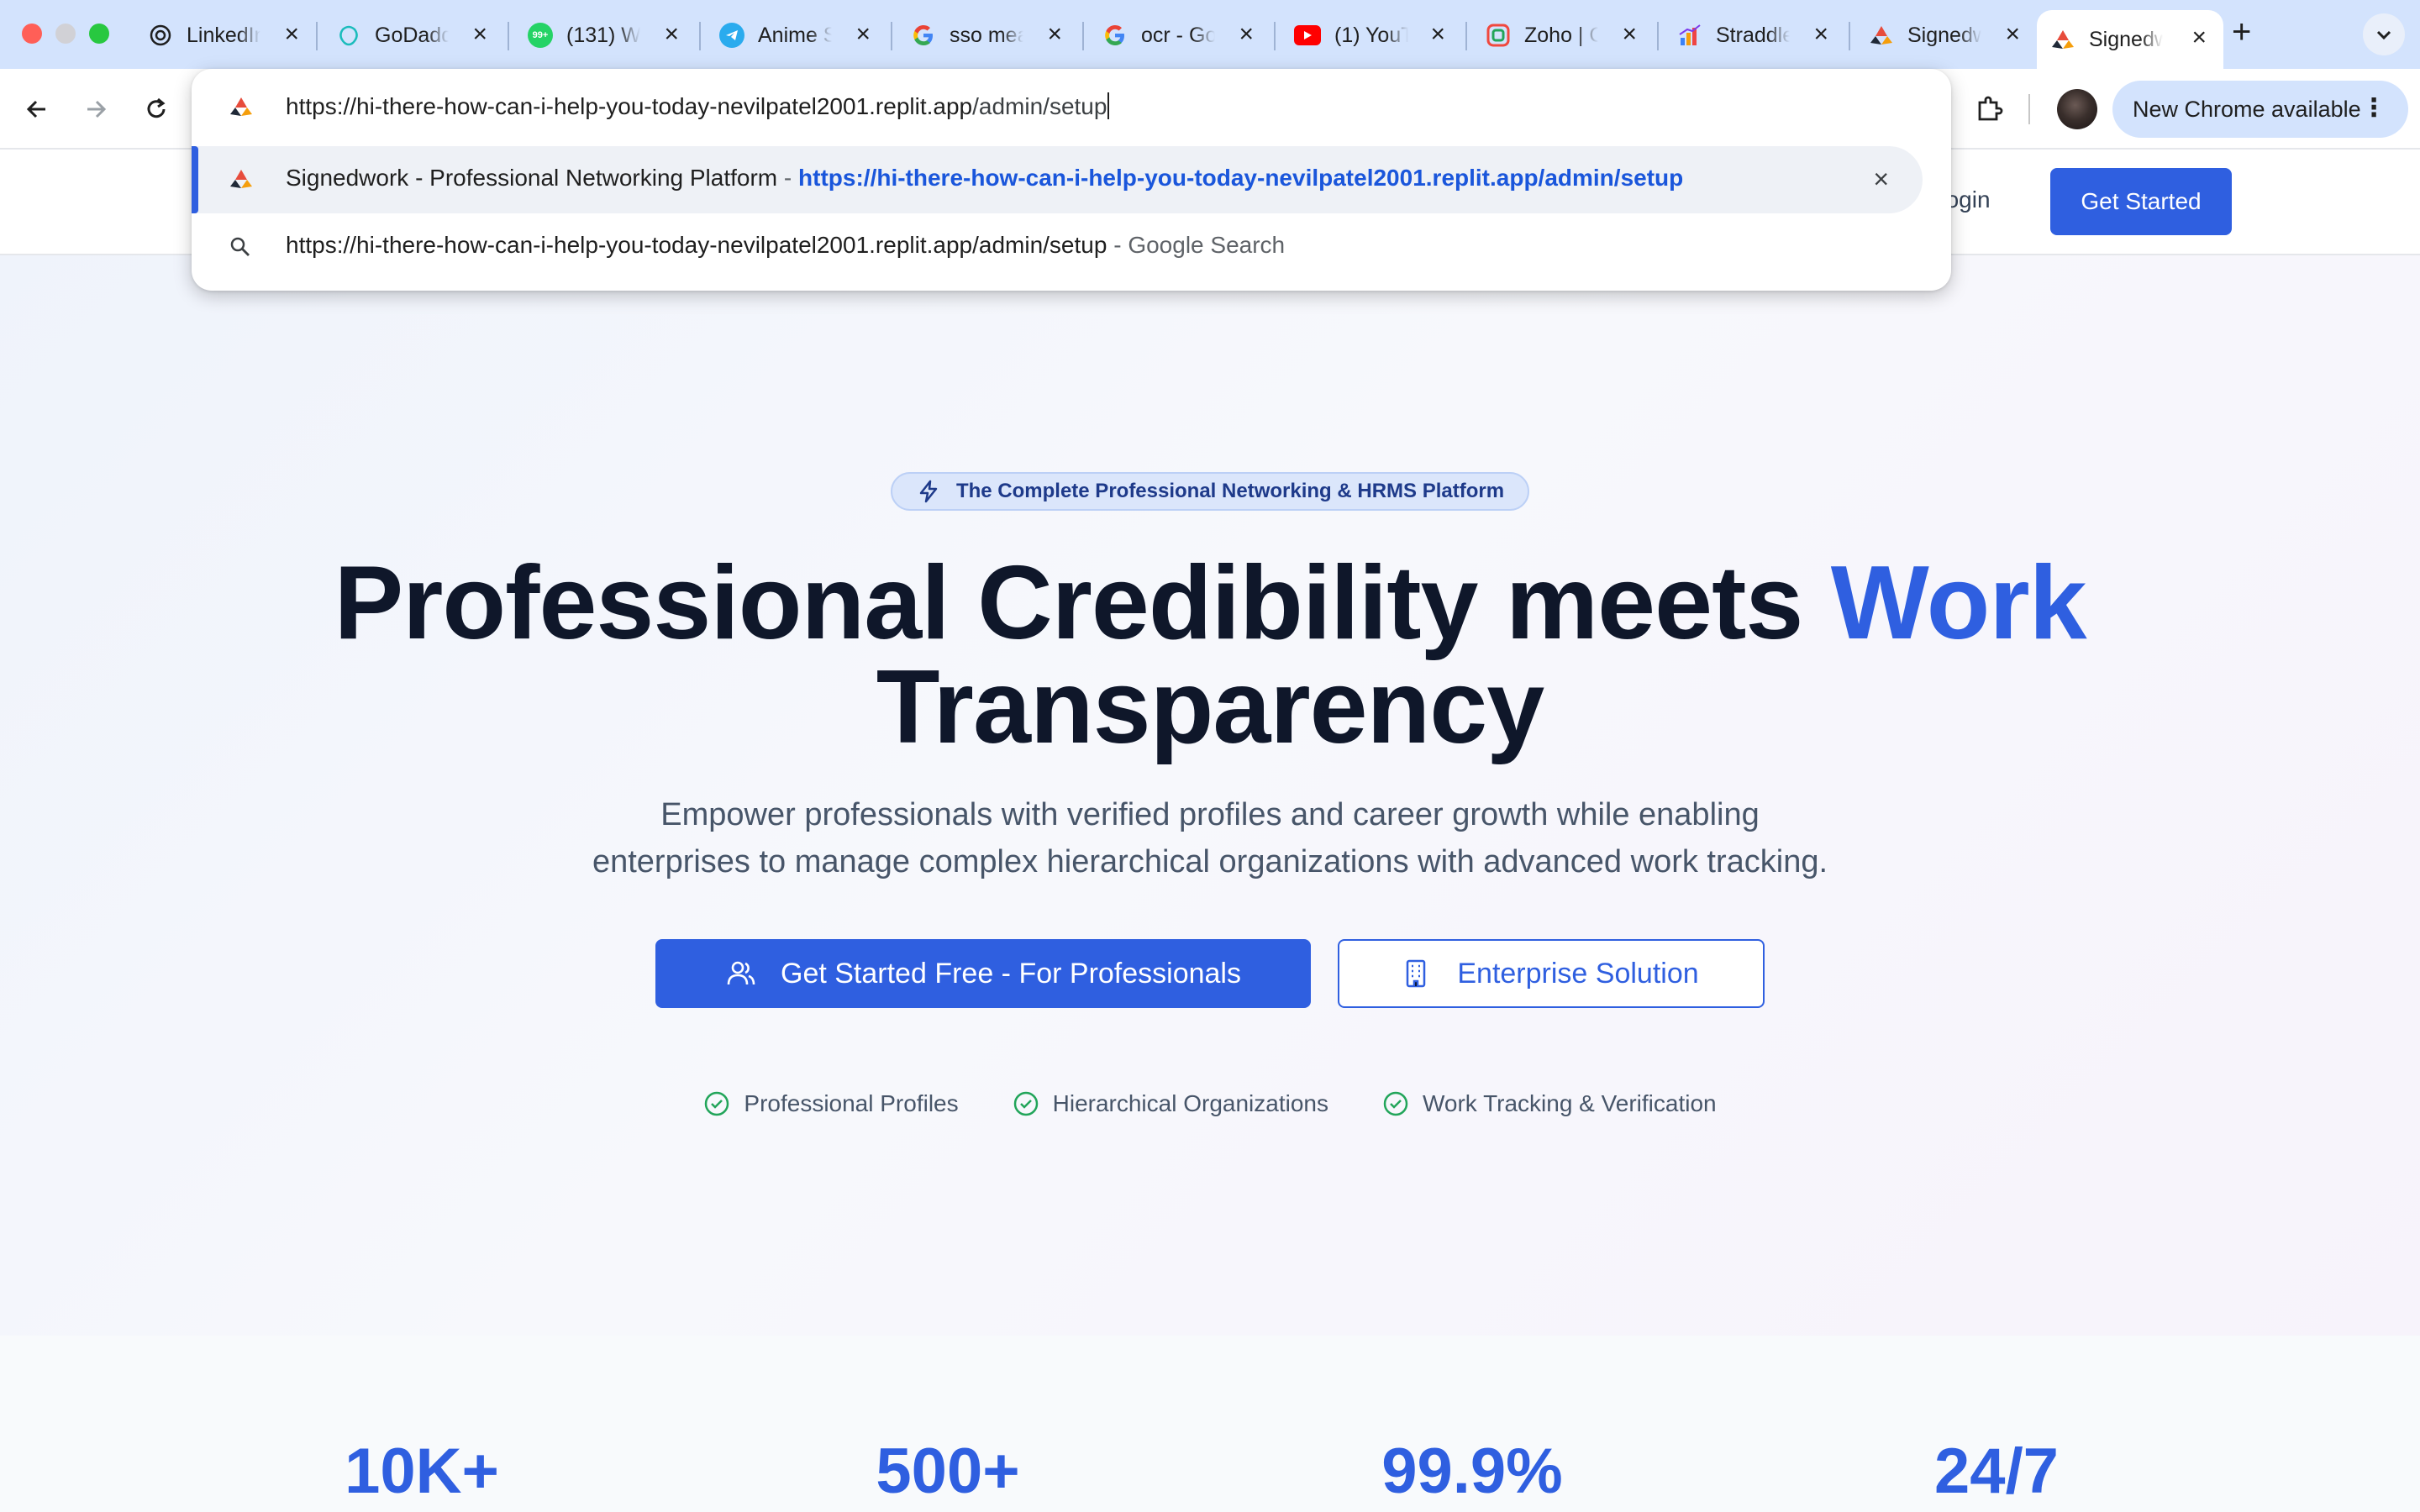  I want to click on browser-tab-active: Signedwork ×, so click(2130, 39).